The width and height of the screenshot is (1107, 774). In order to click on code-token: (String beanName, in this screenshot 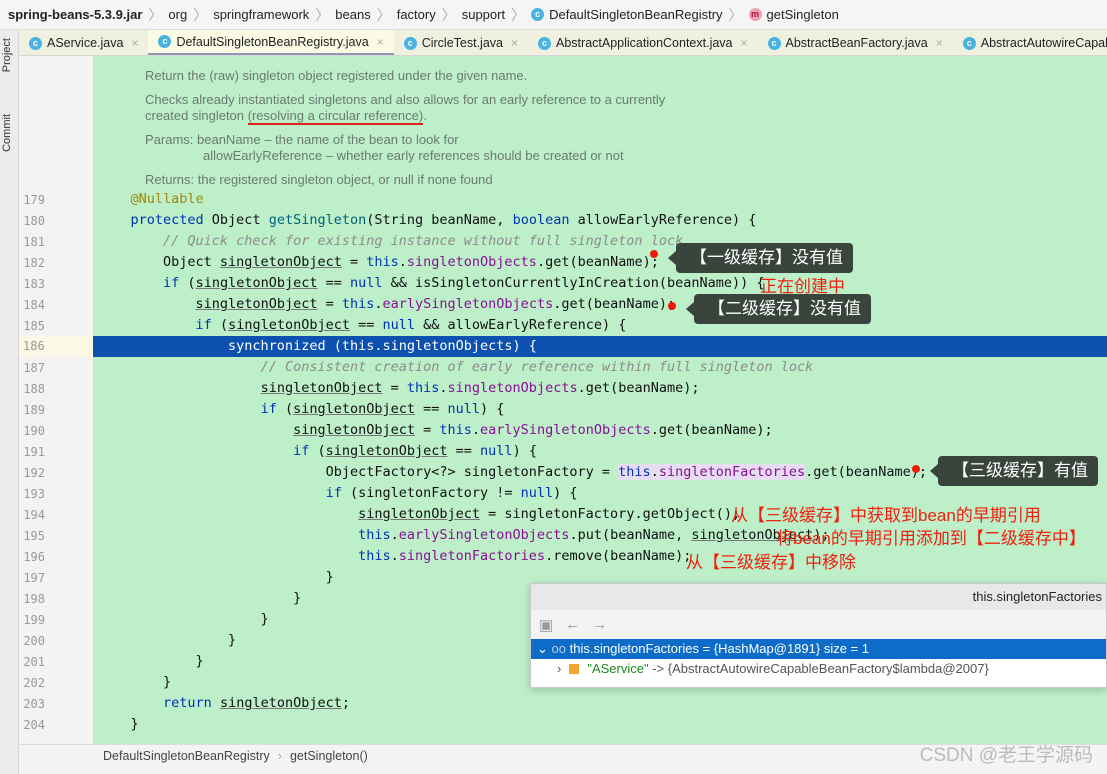, I will do `click(439, 220)`.